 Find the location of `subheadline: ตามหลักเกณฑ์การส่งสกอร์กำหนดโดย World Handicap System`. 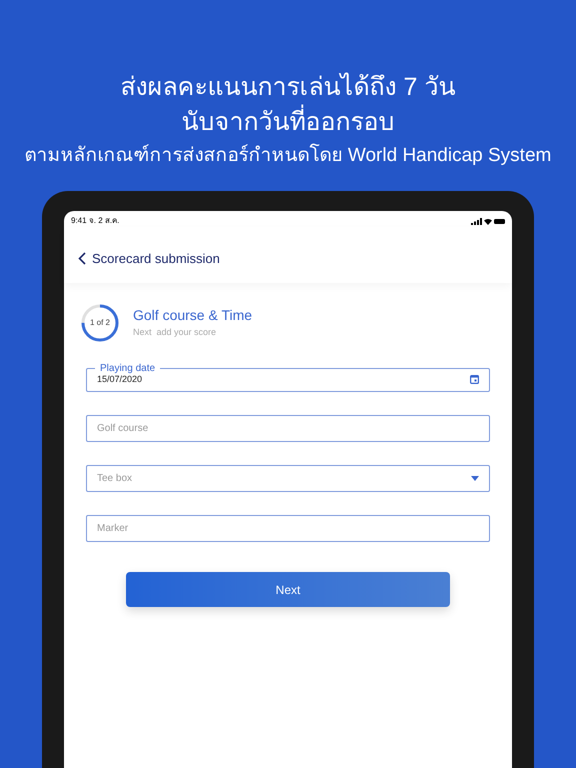

subheadline: ตามหลักเกณฑ์การส่งสกอร์กำหนดโดย World Handicap System is located at coordinates (288, 155).